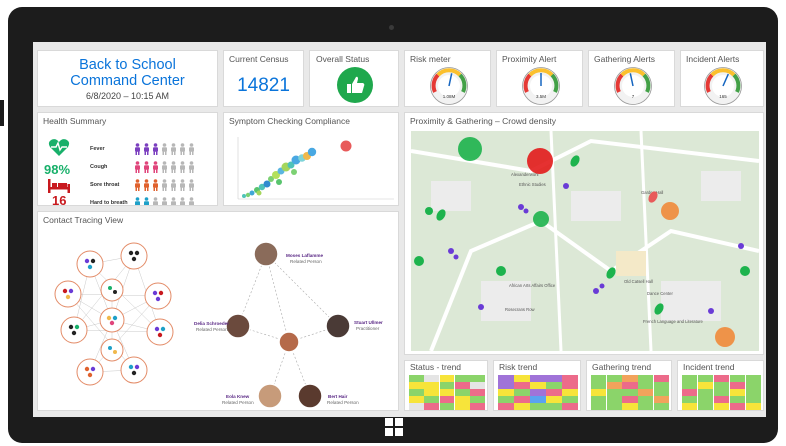 This screenshot has width=786, height=446. I want to click on trend-panel-3: Gathering trend, so click(629, 385).